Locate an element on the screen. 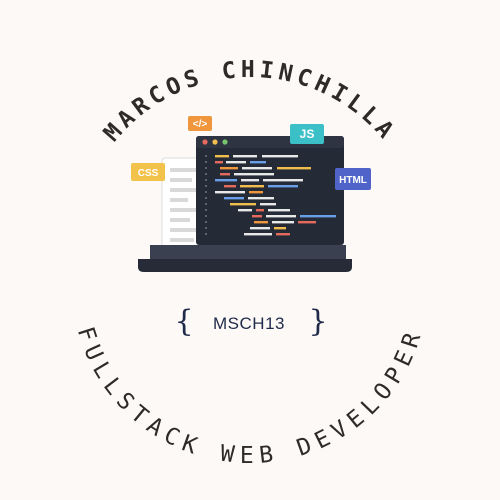 This screenshot has height=500, width=500. js-badge: JS is located at coordinates (307, 134).